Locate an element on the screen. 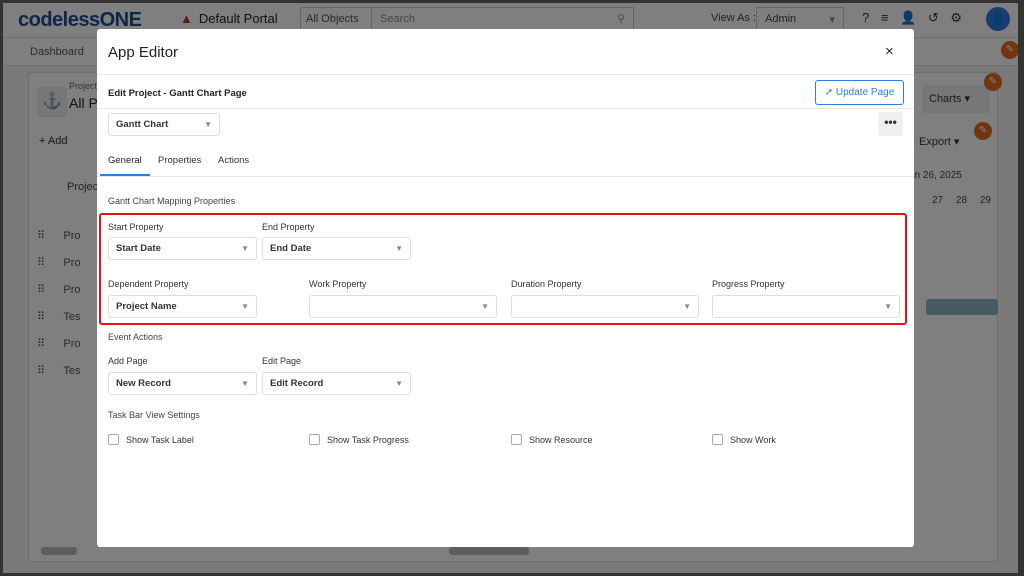 This screenshot has width=1024, height=576. breadcrumb: Edit Project - Gantt Chart Page is located at coordinates (177, 93).